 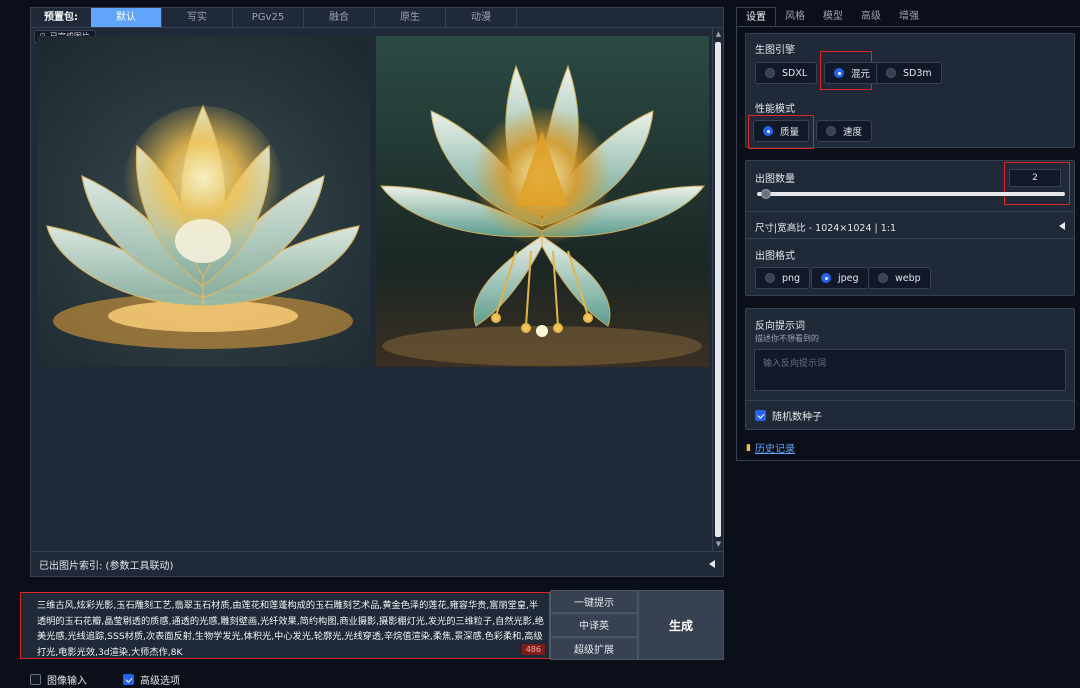 What do you see at coordinates (594, 602) in the screenshot?
I see `one-click-prompt-button: 一键提示` at bounding box center [594, 602].